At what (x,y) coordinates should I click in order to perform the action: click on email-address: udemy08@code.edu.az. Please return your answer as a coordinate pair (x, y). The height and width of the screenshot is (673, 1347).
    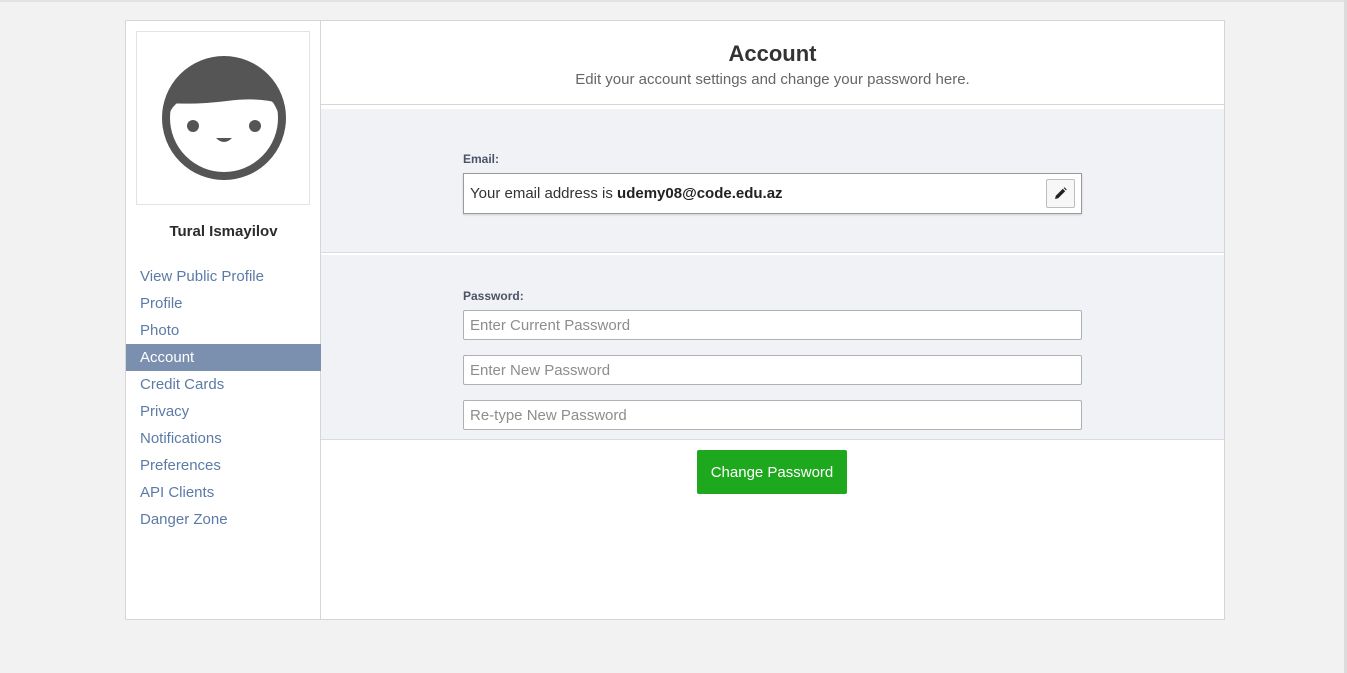
    Looking at the image, I should click on (700, 193).